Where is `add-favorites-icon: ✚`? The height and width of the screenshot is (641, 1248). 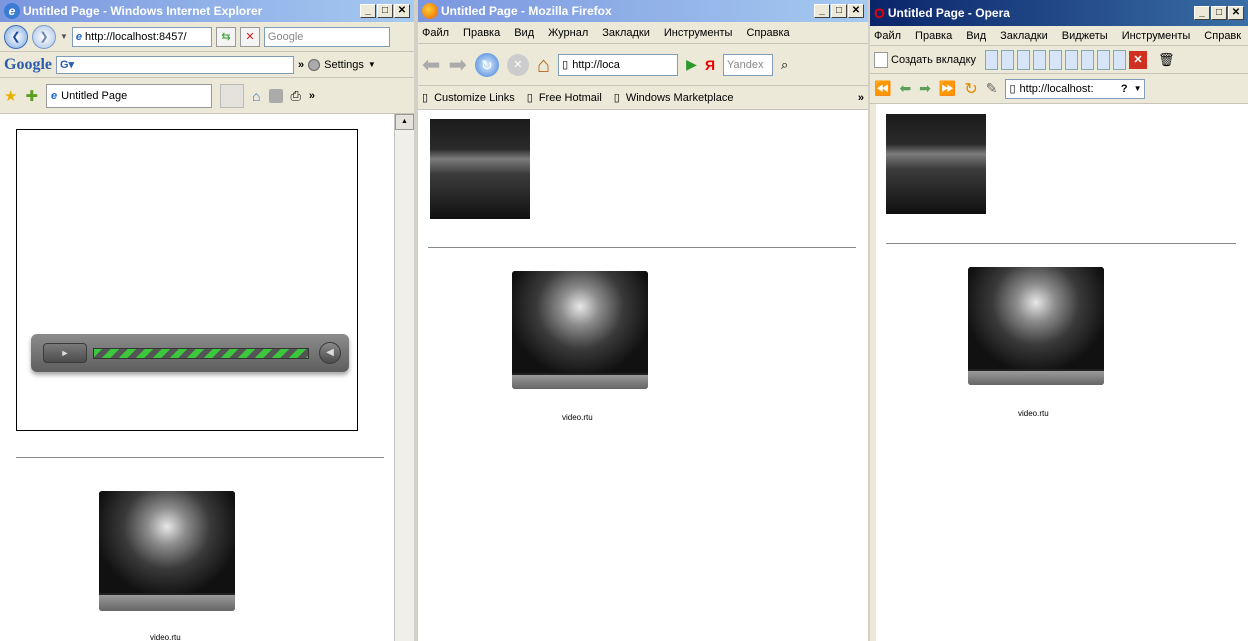
add-favorites-icon: ✚ is located at coordinates (31, 96).